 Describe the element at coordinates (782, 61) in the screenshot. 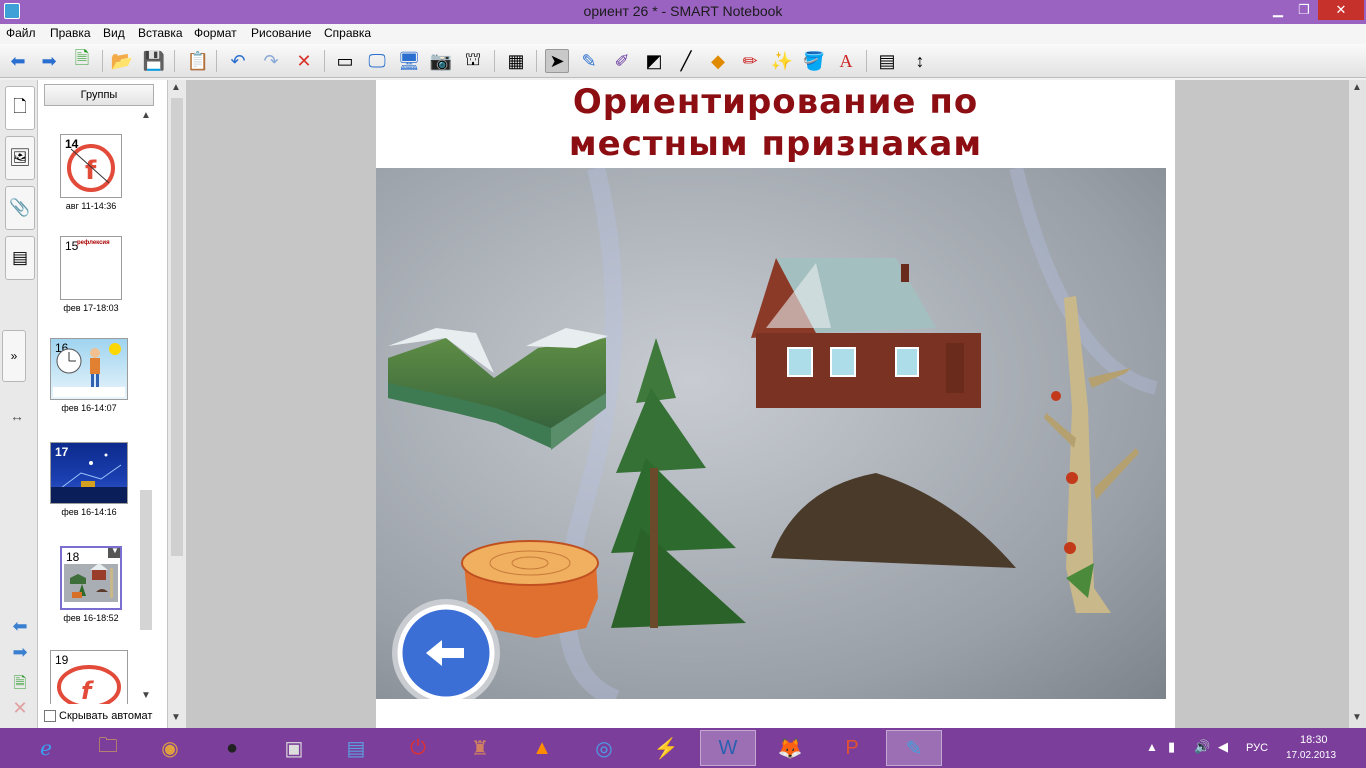

I see `magic-pen-icon: ✨` at that location.